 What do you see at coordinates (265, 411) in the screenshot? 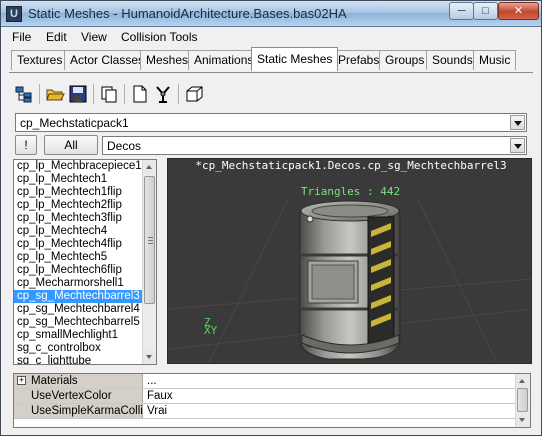
I see `property-row-usesimplekarmacollision: UseSimpleKarmaColli... Vrai` at bounding box center [265, 411].